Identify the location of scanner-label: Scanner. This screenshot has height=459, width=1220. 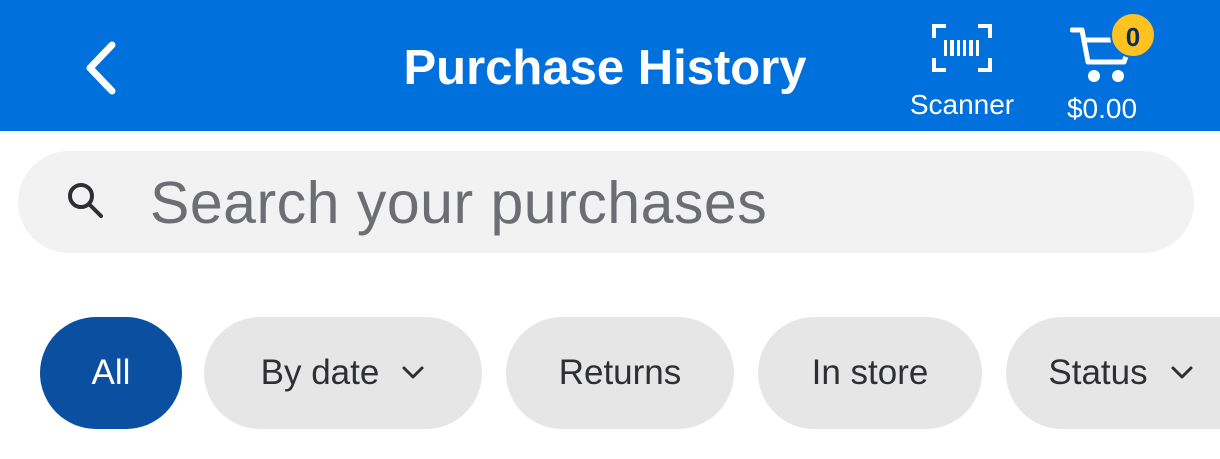
(962, 104).